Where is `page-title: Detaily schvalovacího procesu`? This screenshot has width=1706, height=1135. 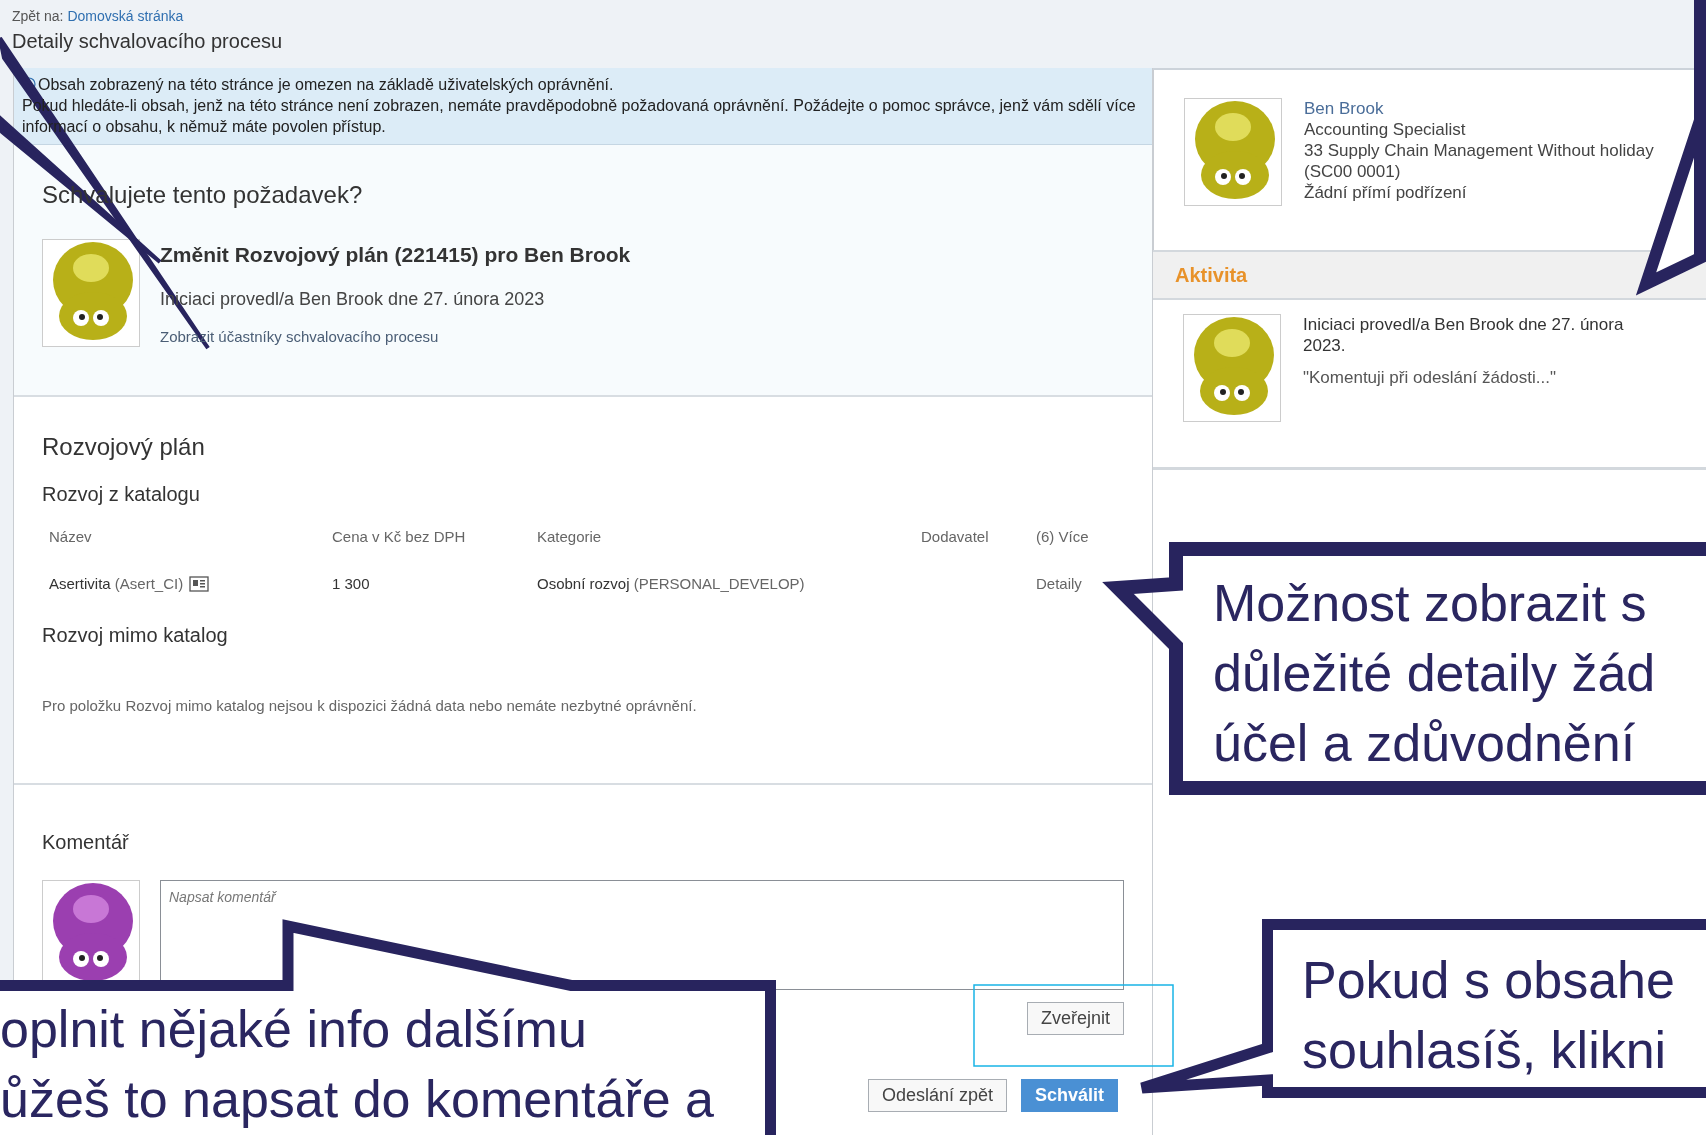
page-title: Detaily schvalovacího procesu is located at coordinates (148, 41).